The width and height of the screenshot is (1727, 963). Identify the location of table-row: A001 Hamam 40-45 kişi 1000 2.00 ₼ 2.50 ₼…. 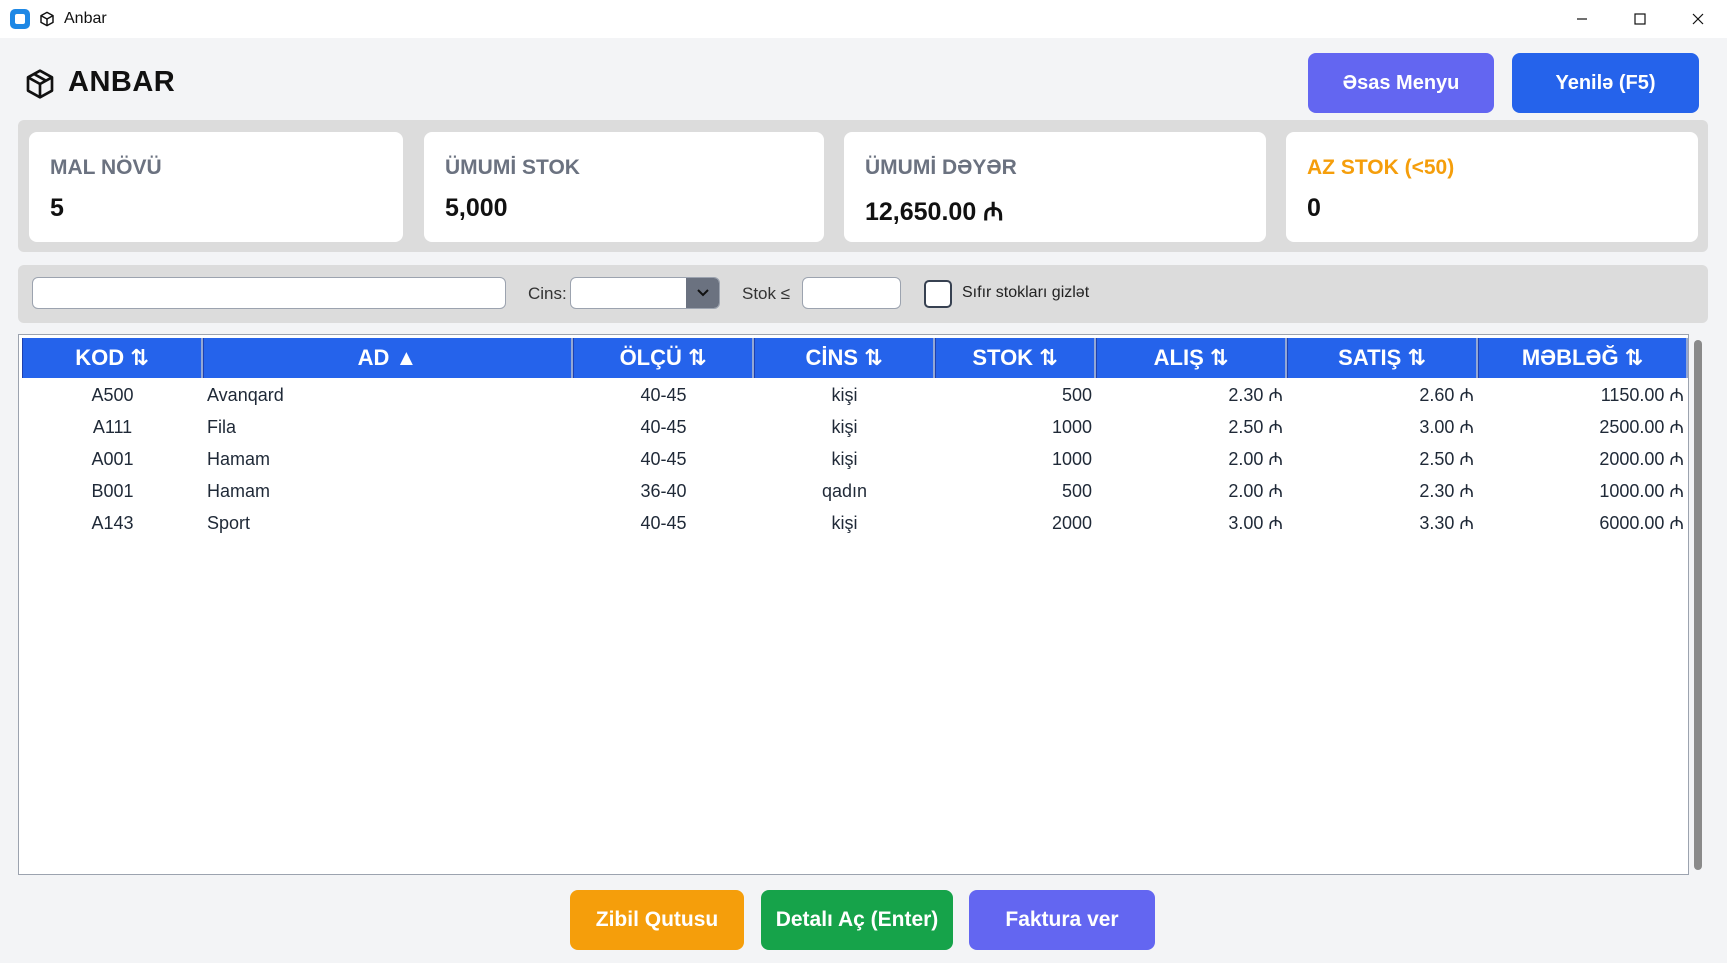
(855, 459).